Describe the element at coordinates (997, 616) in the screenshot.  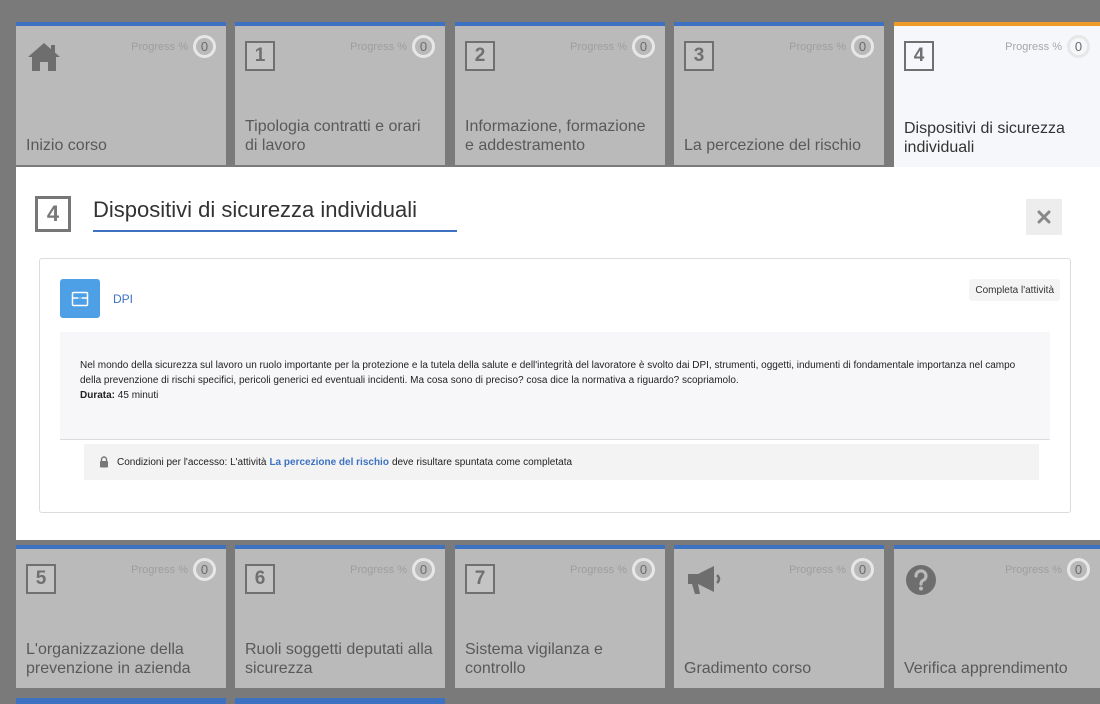
I see `tile-verifica-apprendimento: Progress % 0 Verifica apprendimento` at that location.